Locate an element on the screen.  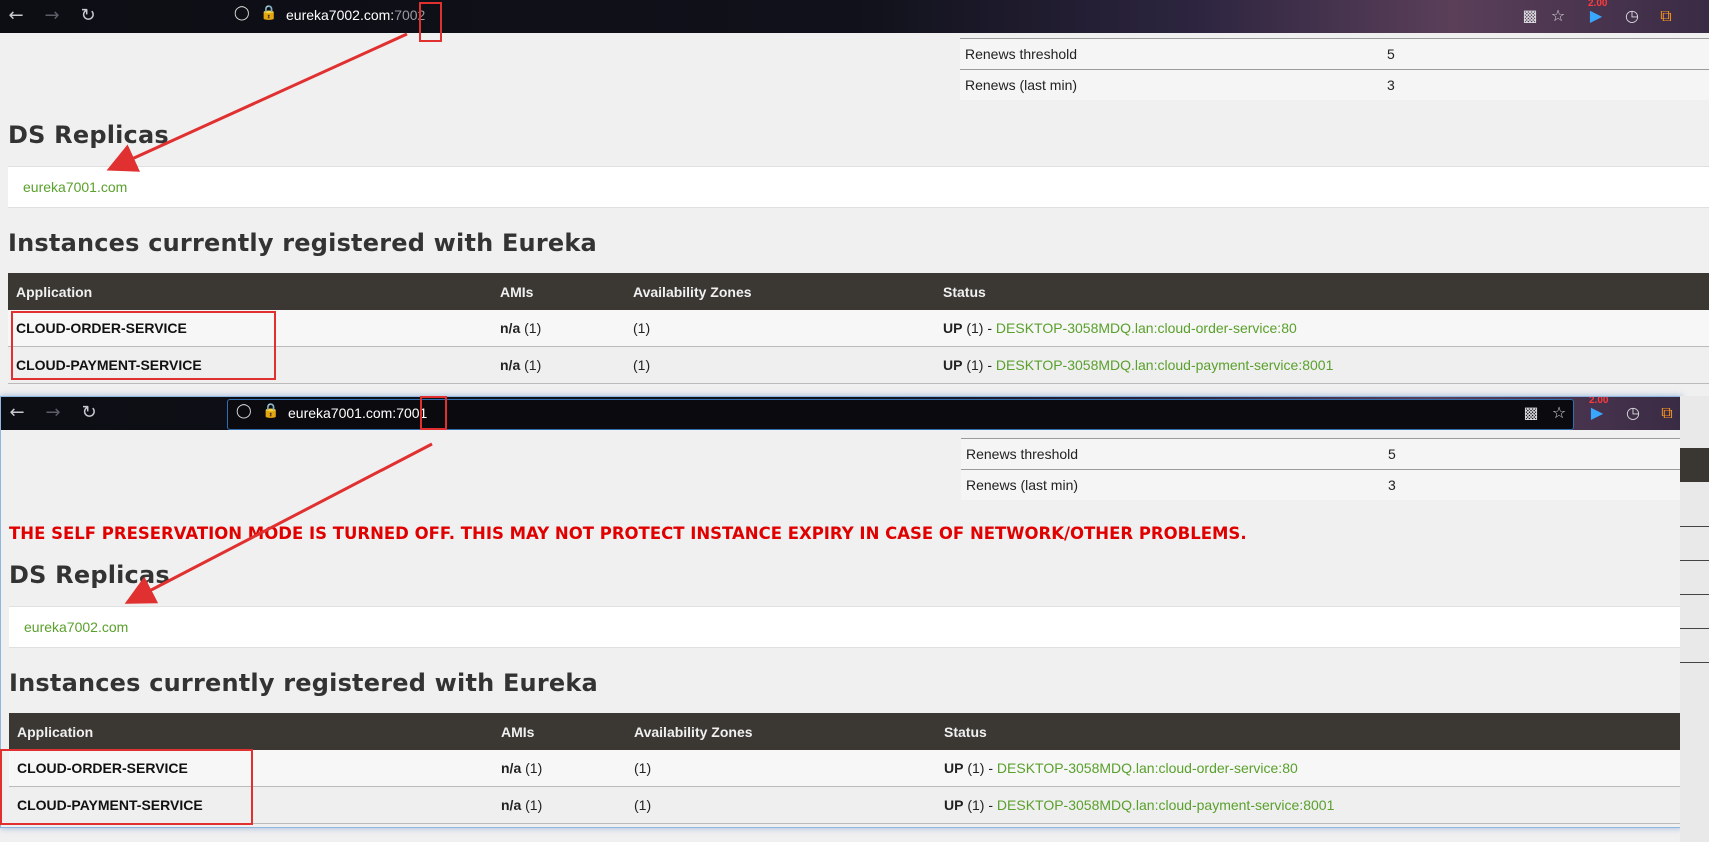
background-window-edge is located at coordinates (1694, 619).